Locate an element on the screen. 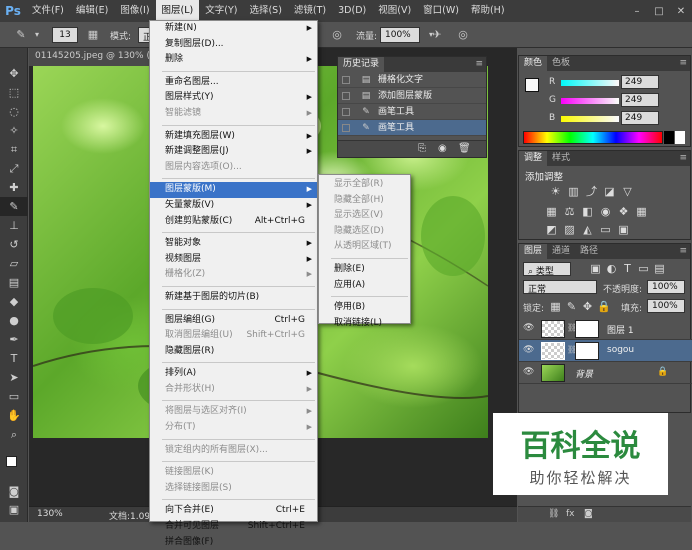  type-tool-icon: T is located at coordinates (14, 358).